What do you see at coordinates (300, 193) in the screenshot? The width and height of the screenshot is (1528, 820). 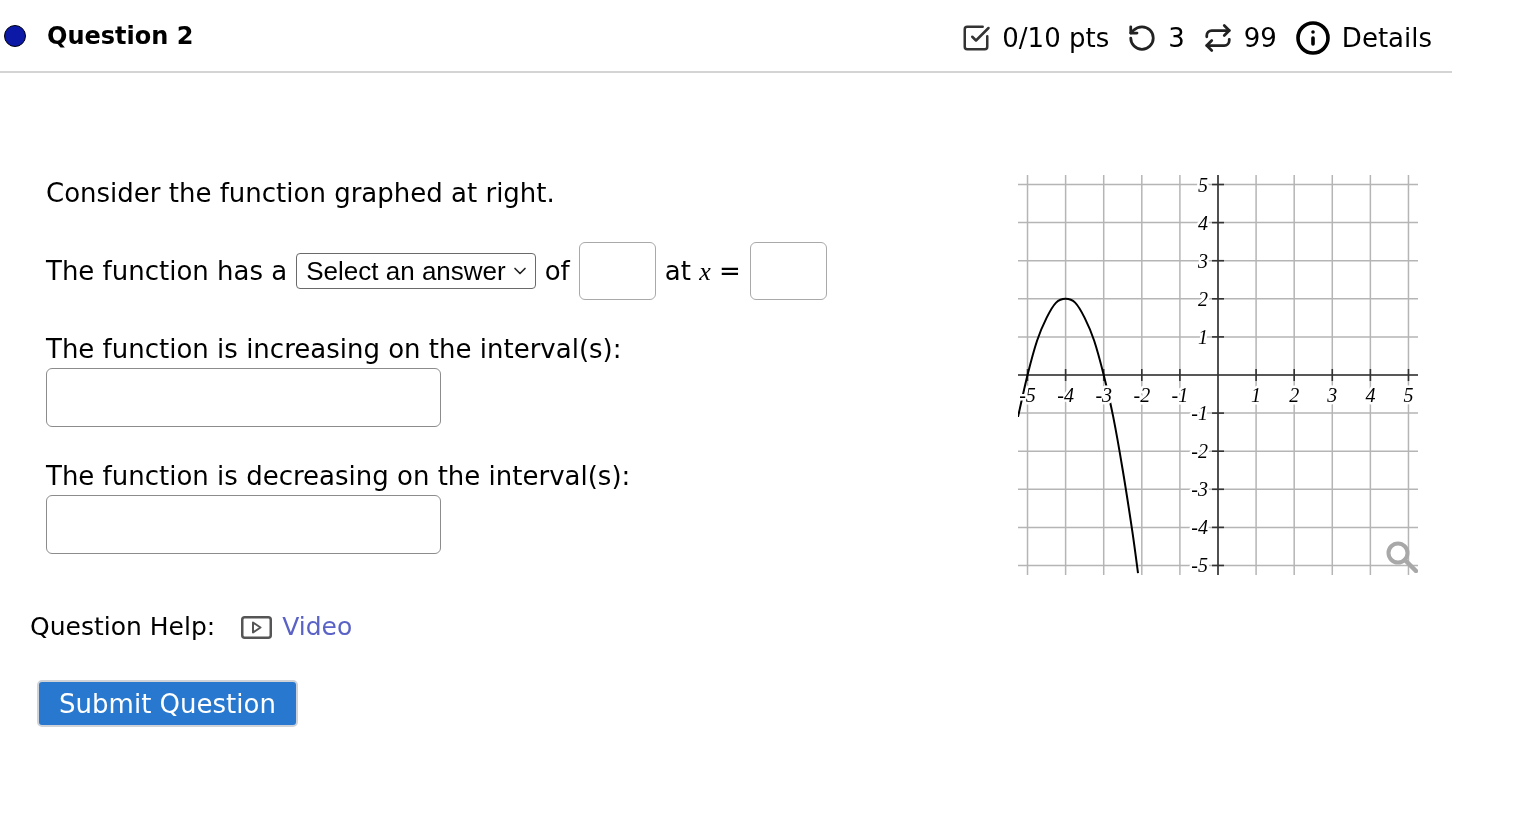 I see `question-prompt: Consider the function graphed at right.` at bounding box center [300, 193].